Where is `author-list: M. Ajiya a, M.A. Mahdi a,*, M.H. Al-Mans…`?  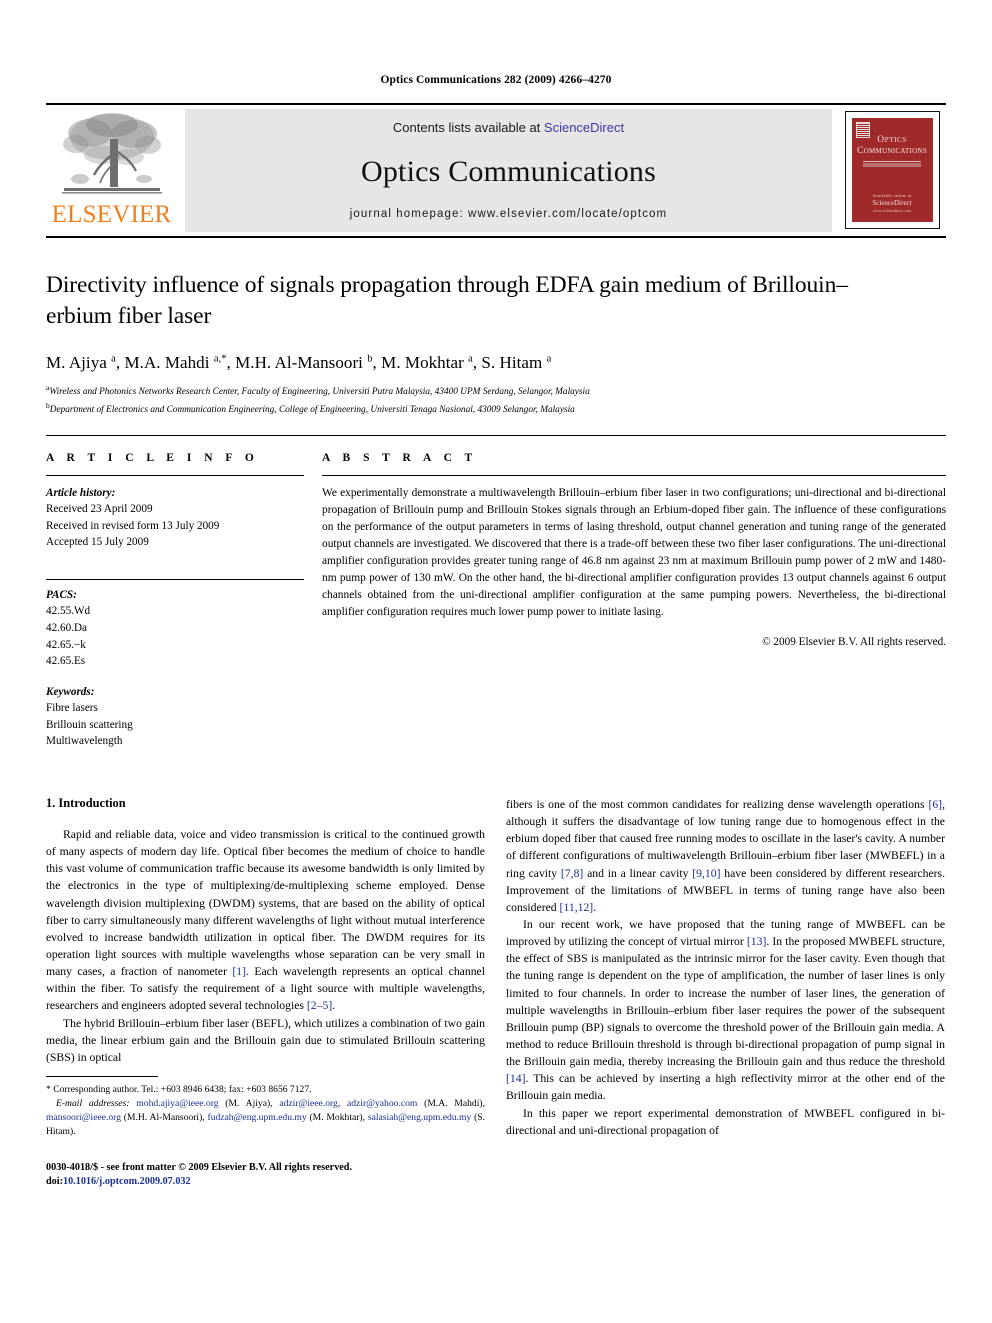 author-list: M. Ajiya a, M.A. Mahdi a,*, M.H. Al-Mans… is located at coordinates (299, 362).